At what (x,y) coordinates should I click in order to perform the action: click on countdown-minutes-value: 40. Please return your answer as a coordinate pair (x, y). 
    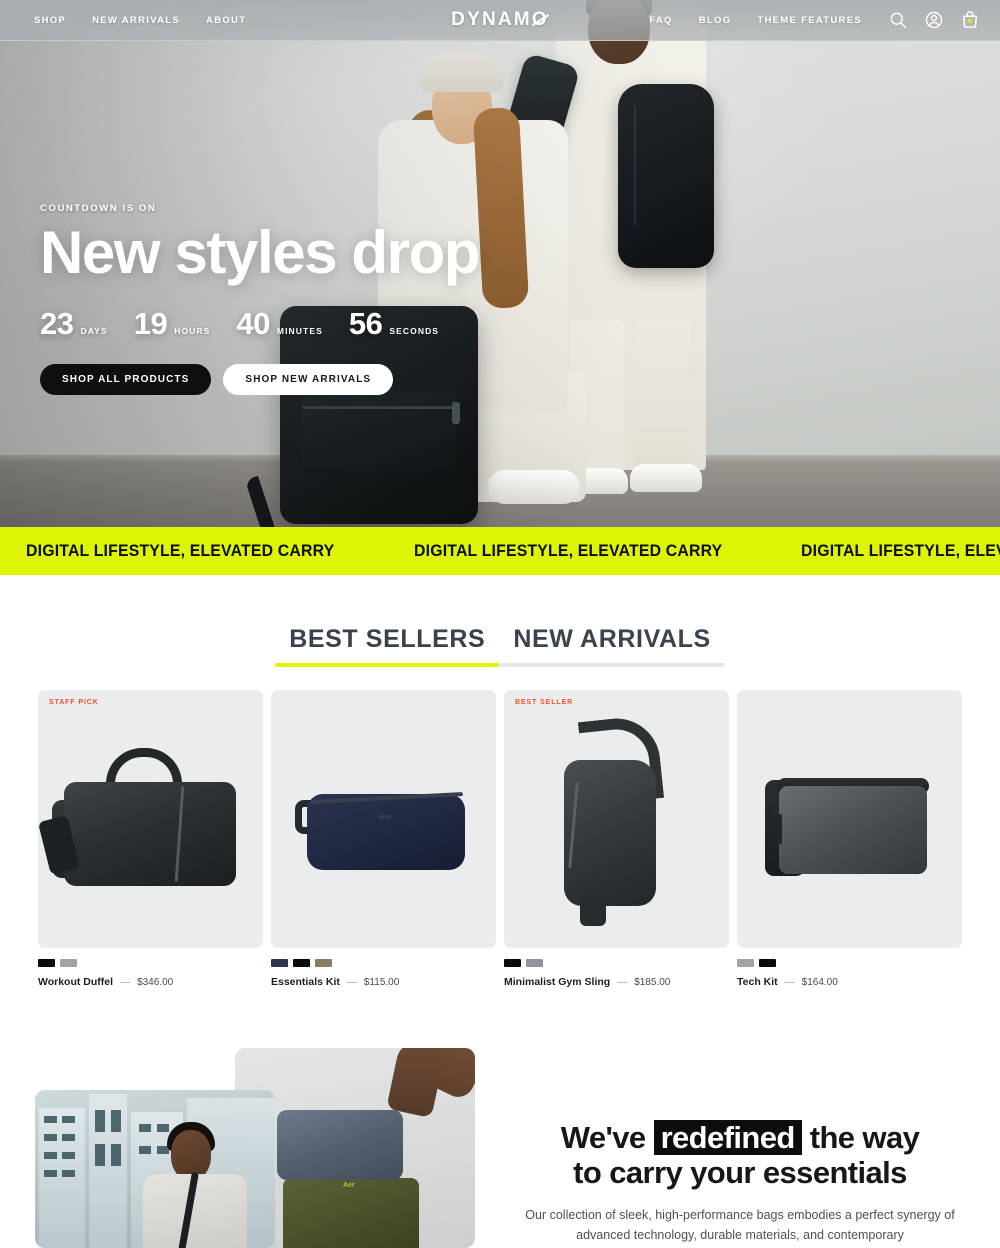
    Looking at the image, I should click on (253, 323).